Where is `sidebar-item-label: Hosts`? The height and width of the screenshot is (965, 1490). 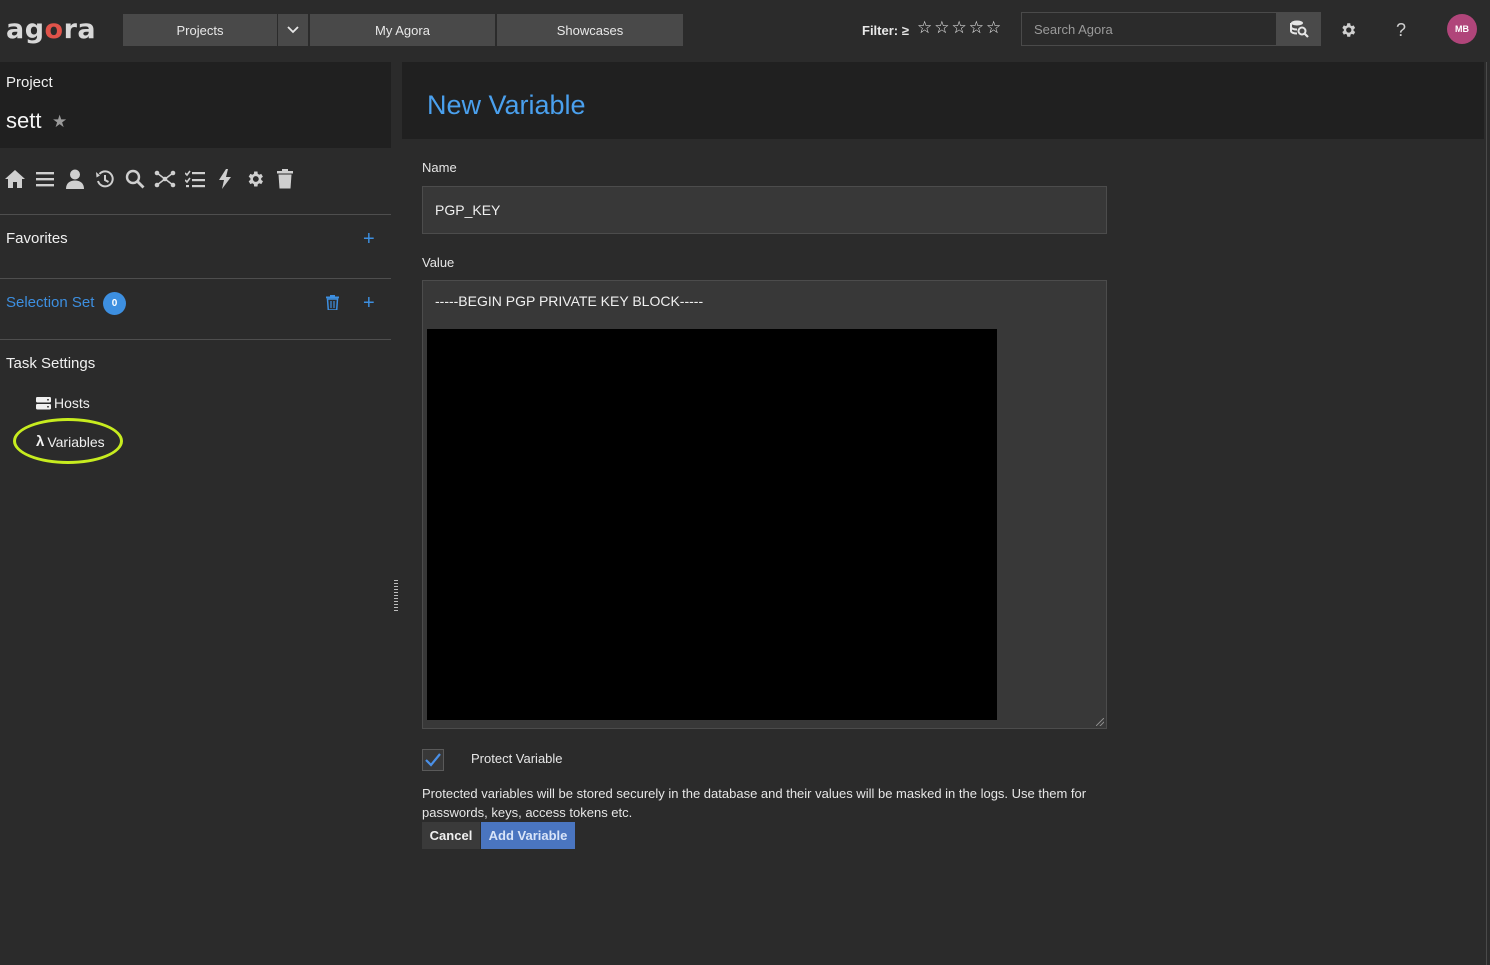
sidebar-item-label: Hosts is located at coordinates (72, 403).